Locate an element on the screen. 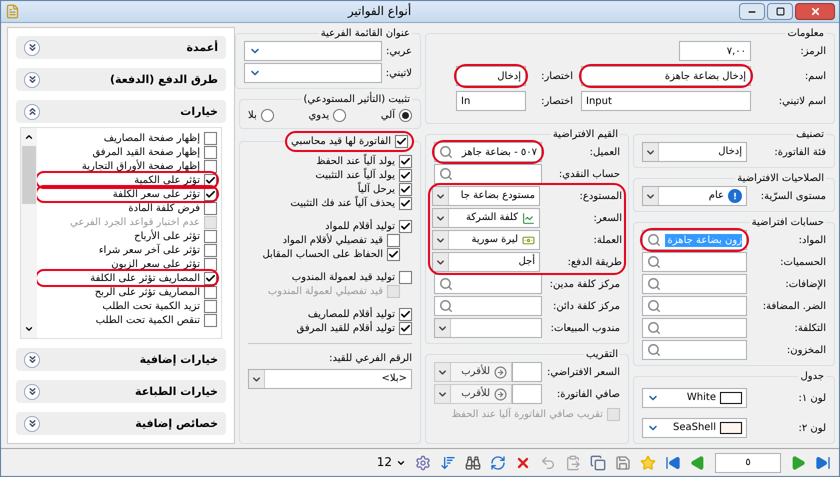 The image size is (840, 477). first-record-icon is located at coordinates (673, 462).